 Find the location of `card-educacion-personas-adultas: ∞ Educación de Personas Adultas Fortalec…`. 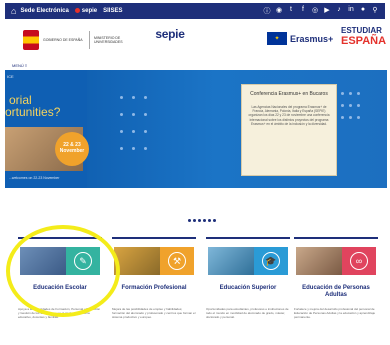

card-educacion-personas-adultas: ∞ Educación de Personas Adultas Fortalec… is located at coordinates (336, 287).